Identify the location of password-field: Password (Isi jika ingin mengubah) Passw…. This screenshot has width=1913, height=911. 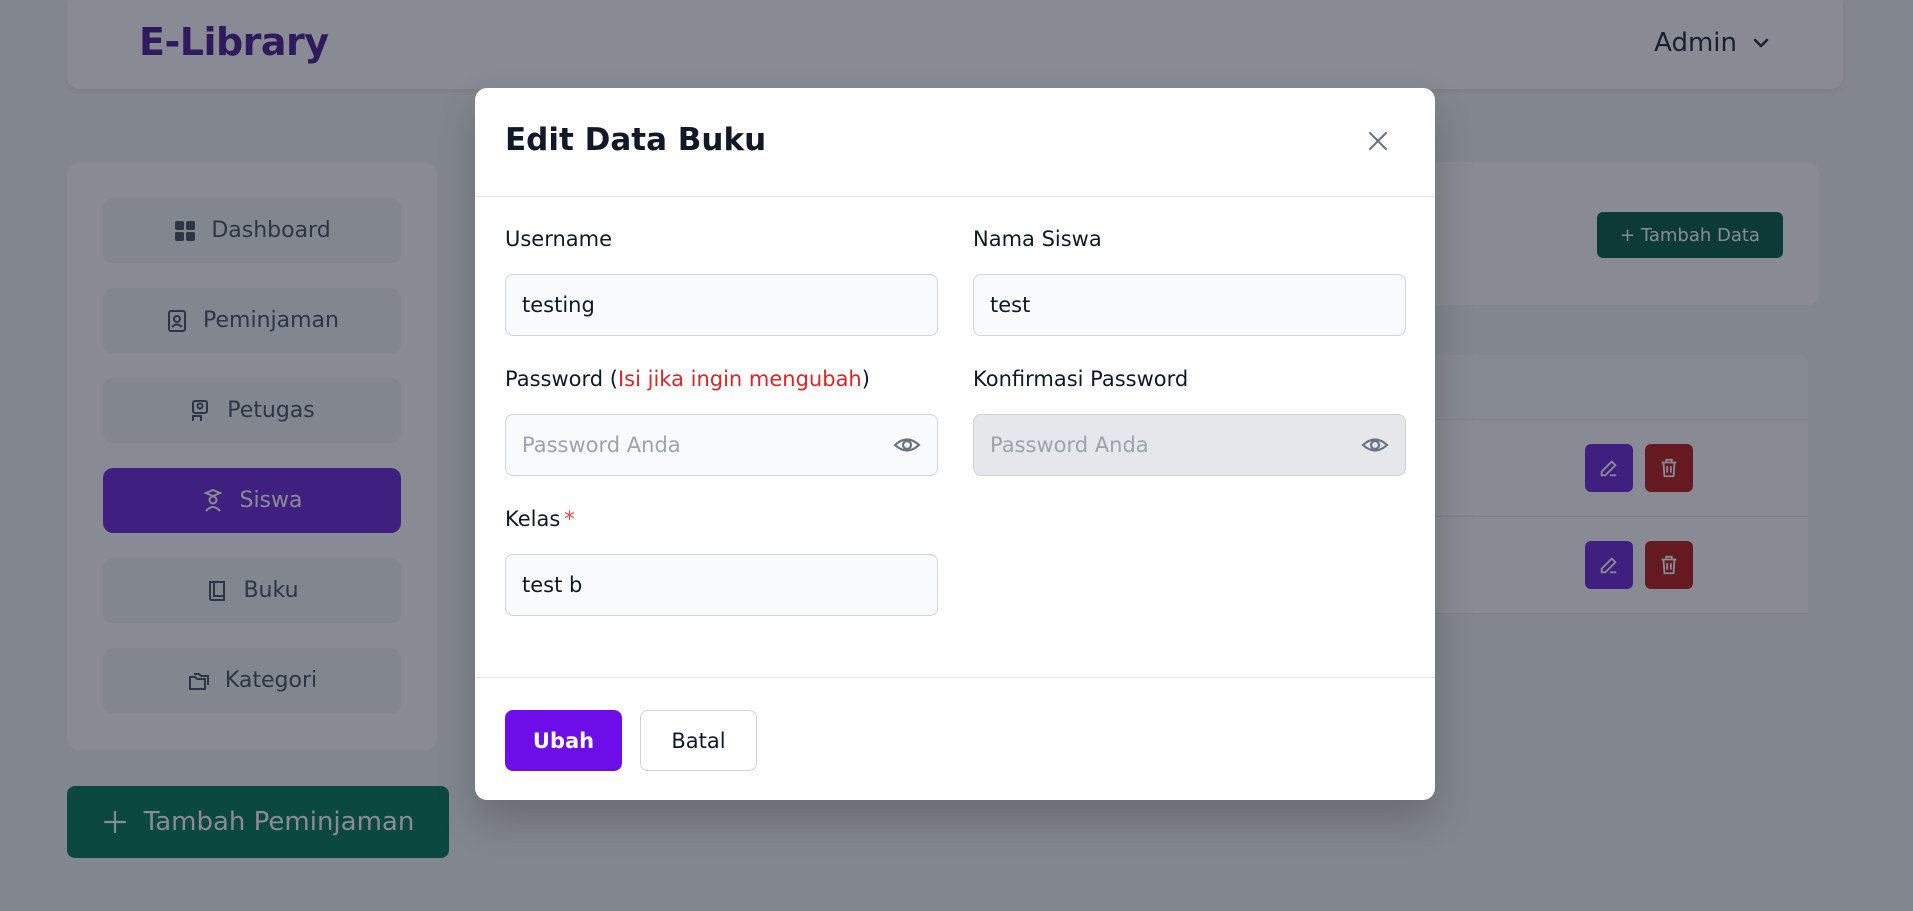
(721, 421).